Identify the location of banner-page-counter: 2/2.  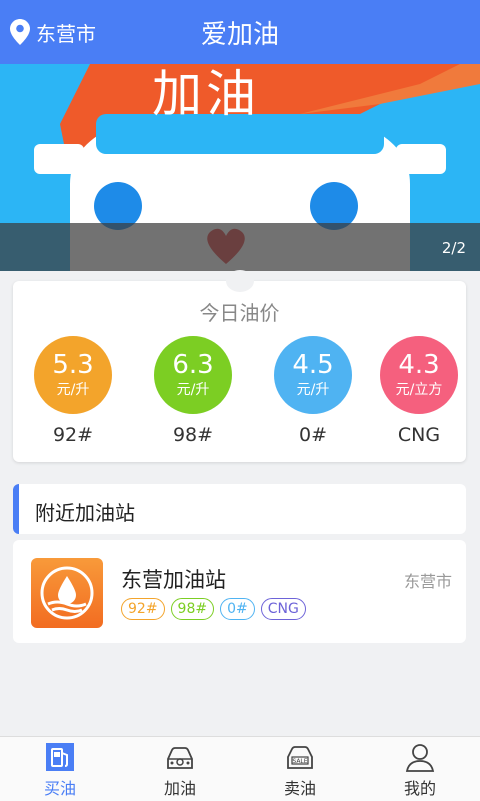
(453, 248).